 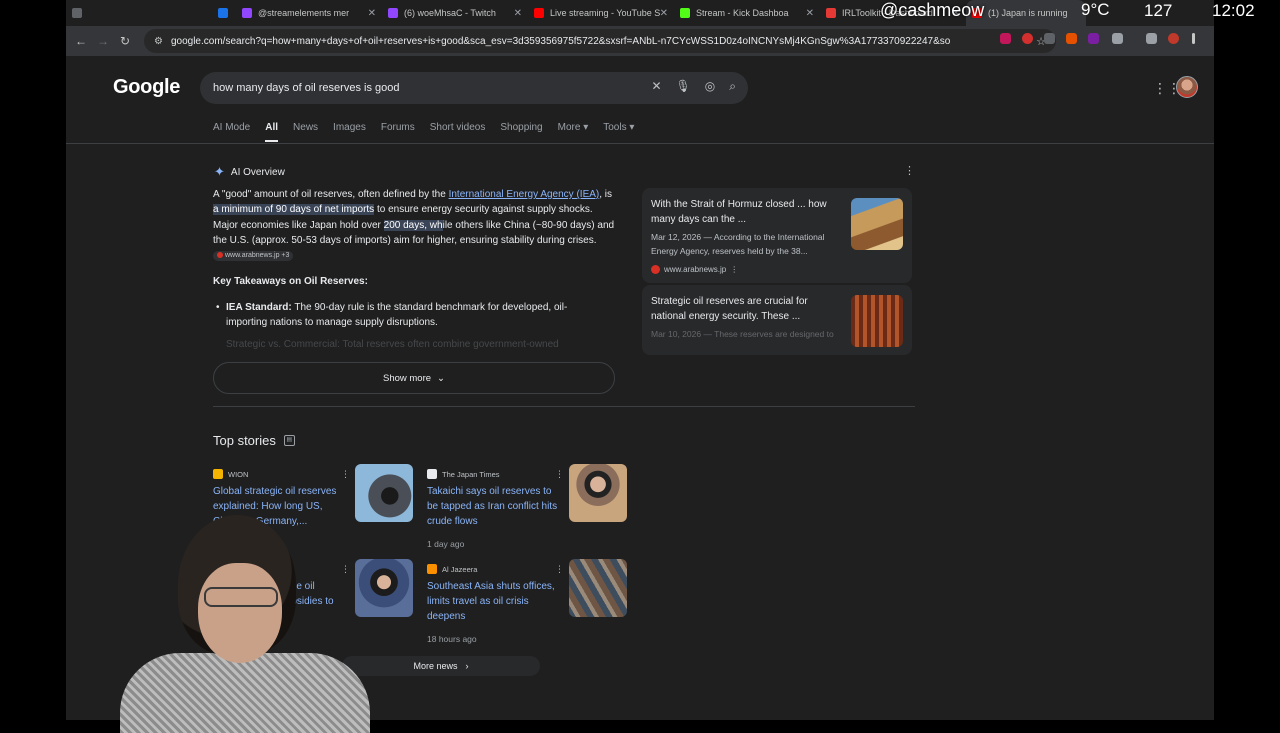 What do you see at coordinates (656, 86) in the screenshot?
I see `clear-icon: ✕` at bounding box center [656, 86].